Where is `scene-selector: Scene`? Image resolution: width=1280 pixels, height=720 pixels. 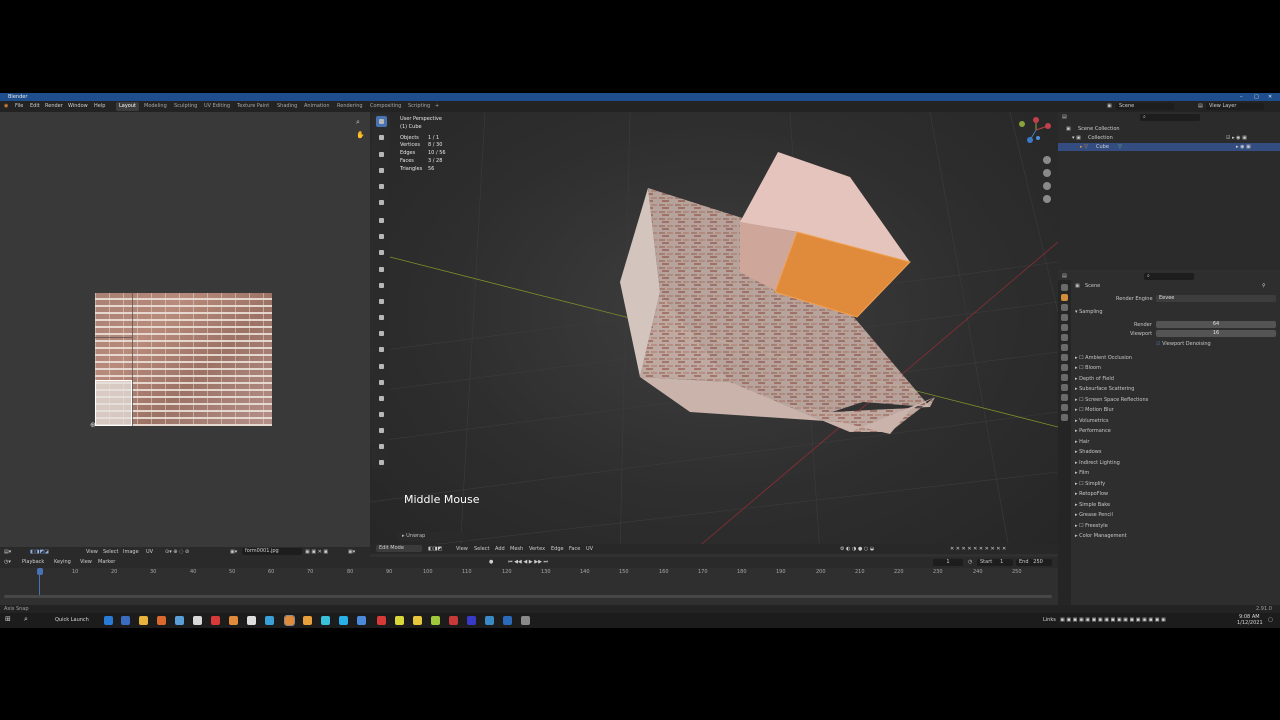
scene-selector: Scene is located at coordinates (1145, 106).